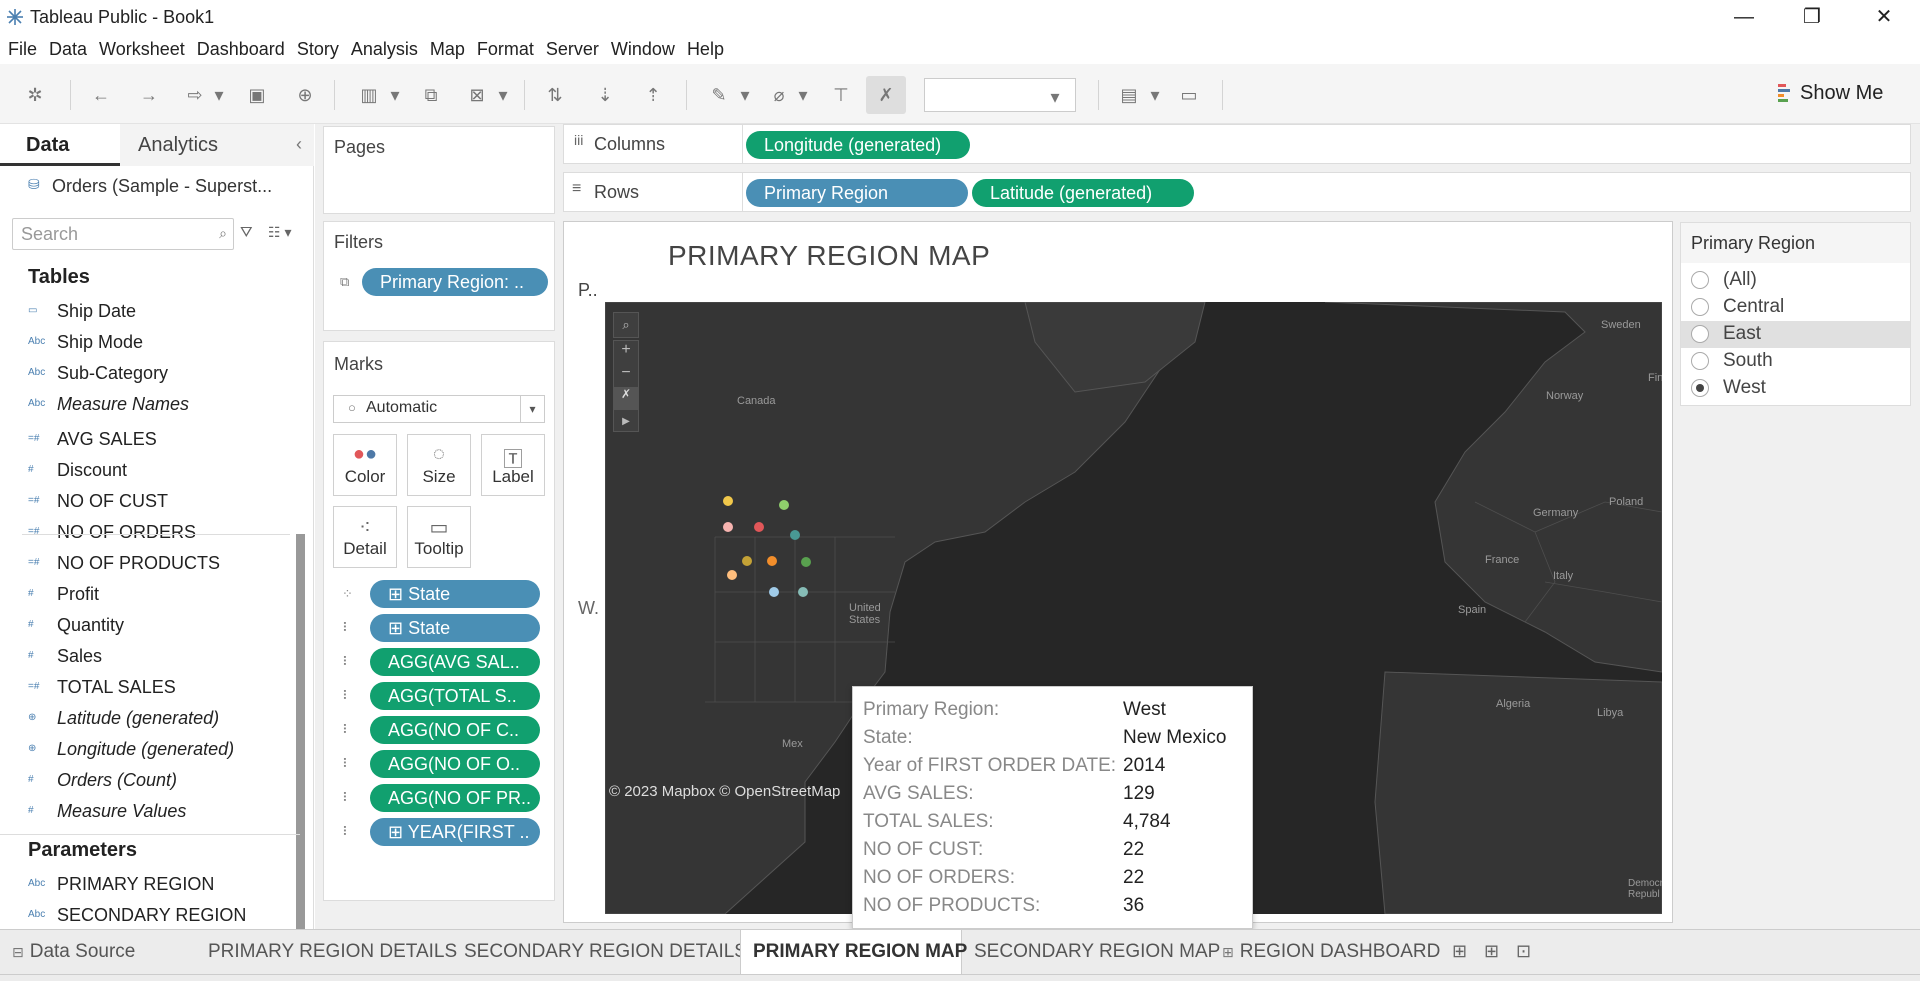 This screenshot has height=981, width=1920. I want to click on tab-analytics: Analytics, so click(217, 145).